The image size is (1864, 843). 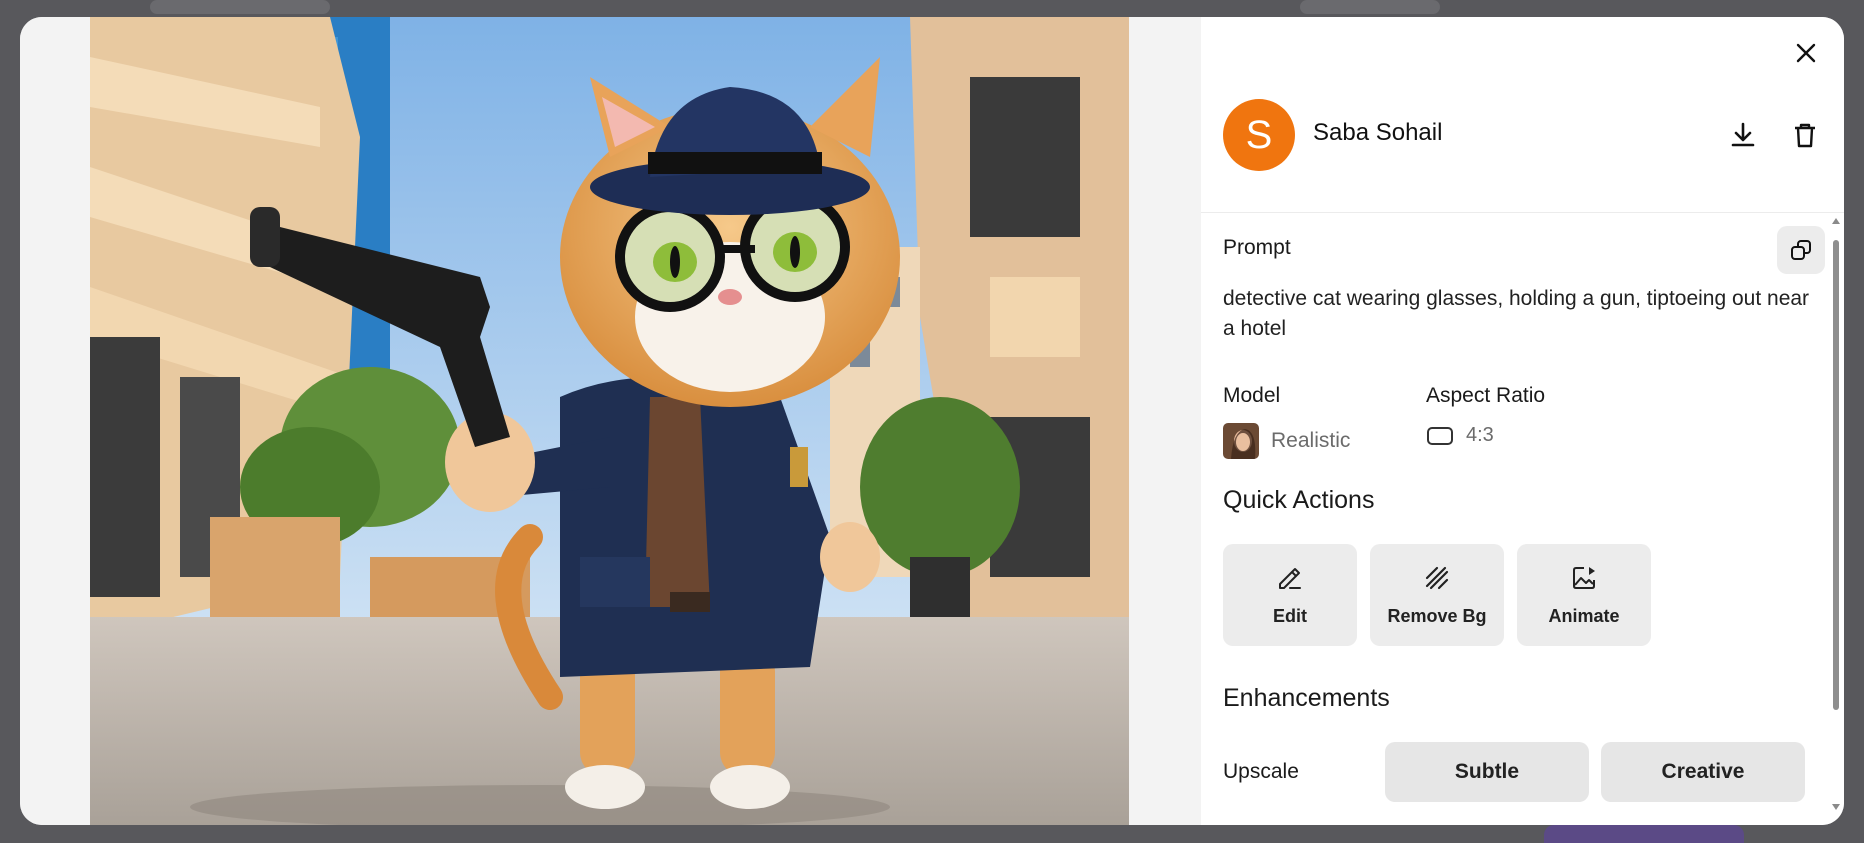 What do you see at coordinates (1522, 156) in the screenshot?
I see `author-header: S Saba Sohail` at bounding box center [1522, 156].